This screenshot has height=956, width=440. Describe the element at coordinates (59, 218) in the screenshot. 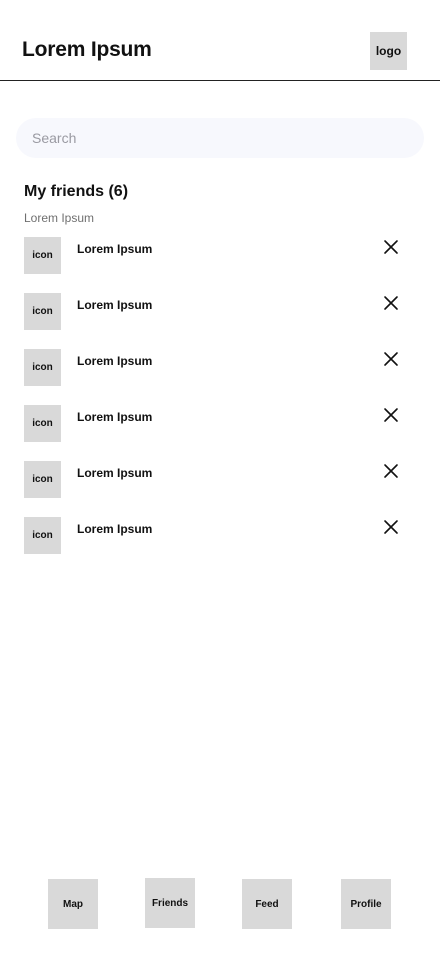

I see `friends-section-subtitle: Lorem Ipsum` at that location.